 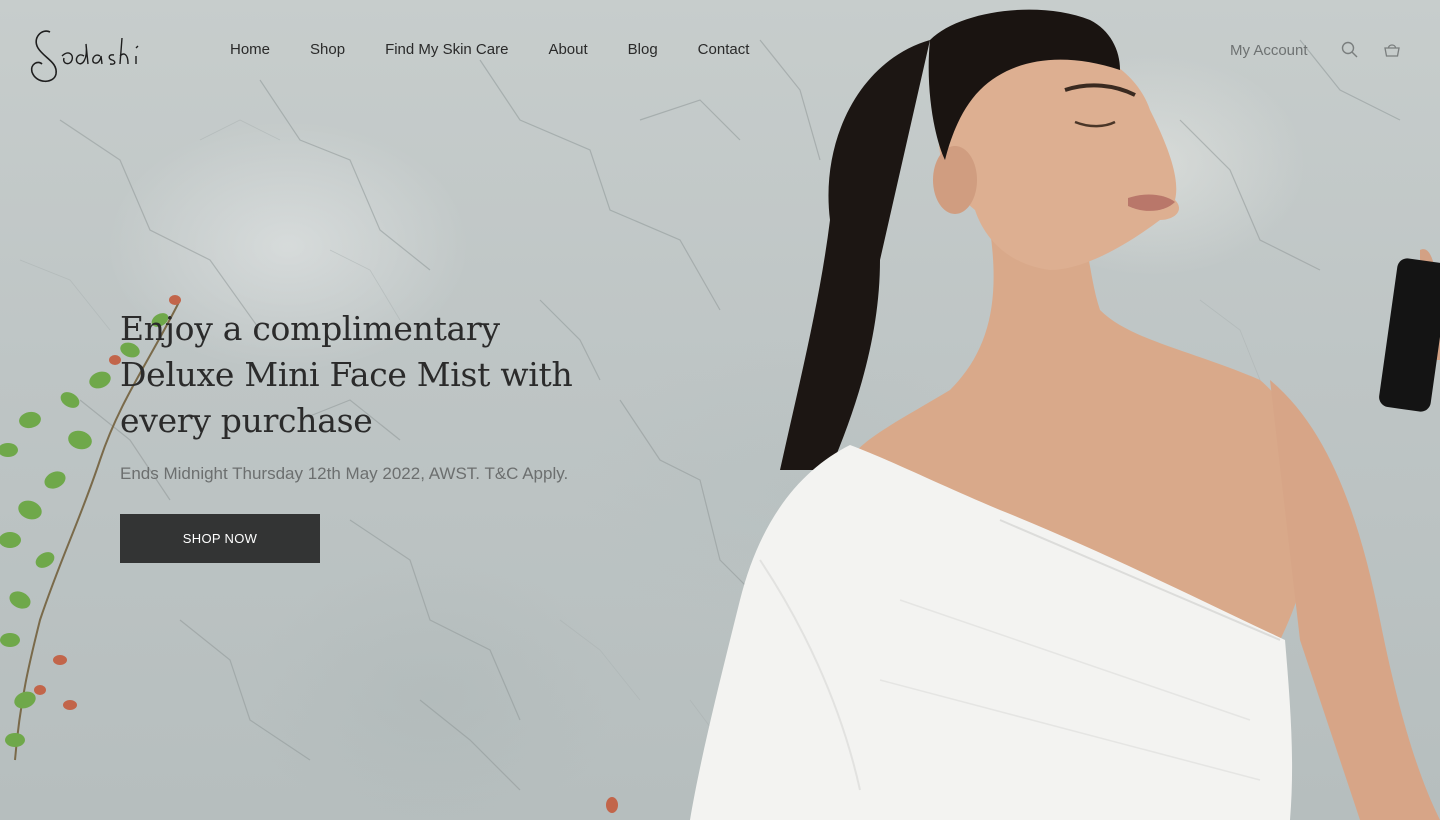 I want to click on search-icon, so click(x=1349, y=49).